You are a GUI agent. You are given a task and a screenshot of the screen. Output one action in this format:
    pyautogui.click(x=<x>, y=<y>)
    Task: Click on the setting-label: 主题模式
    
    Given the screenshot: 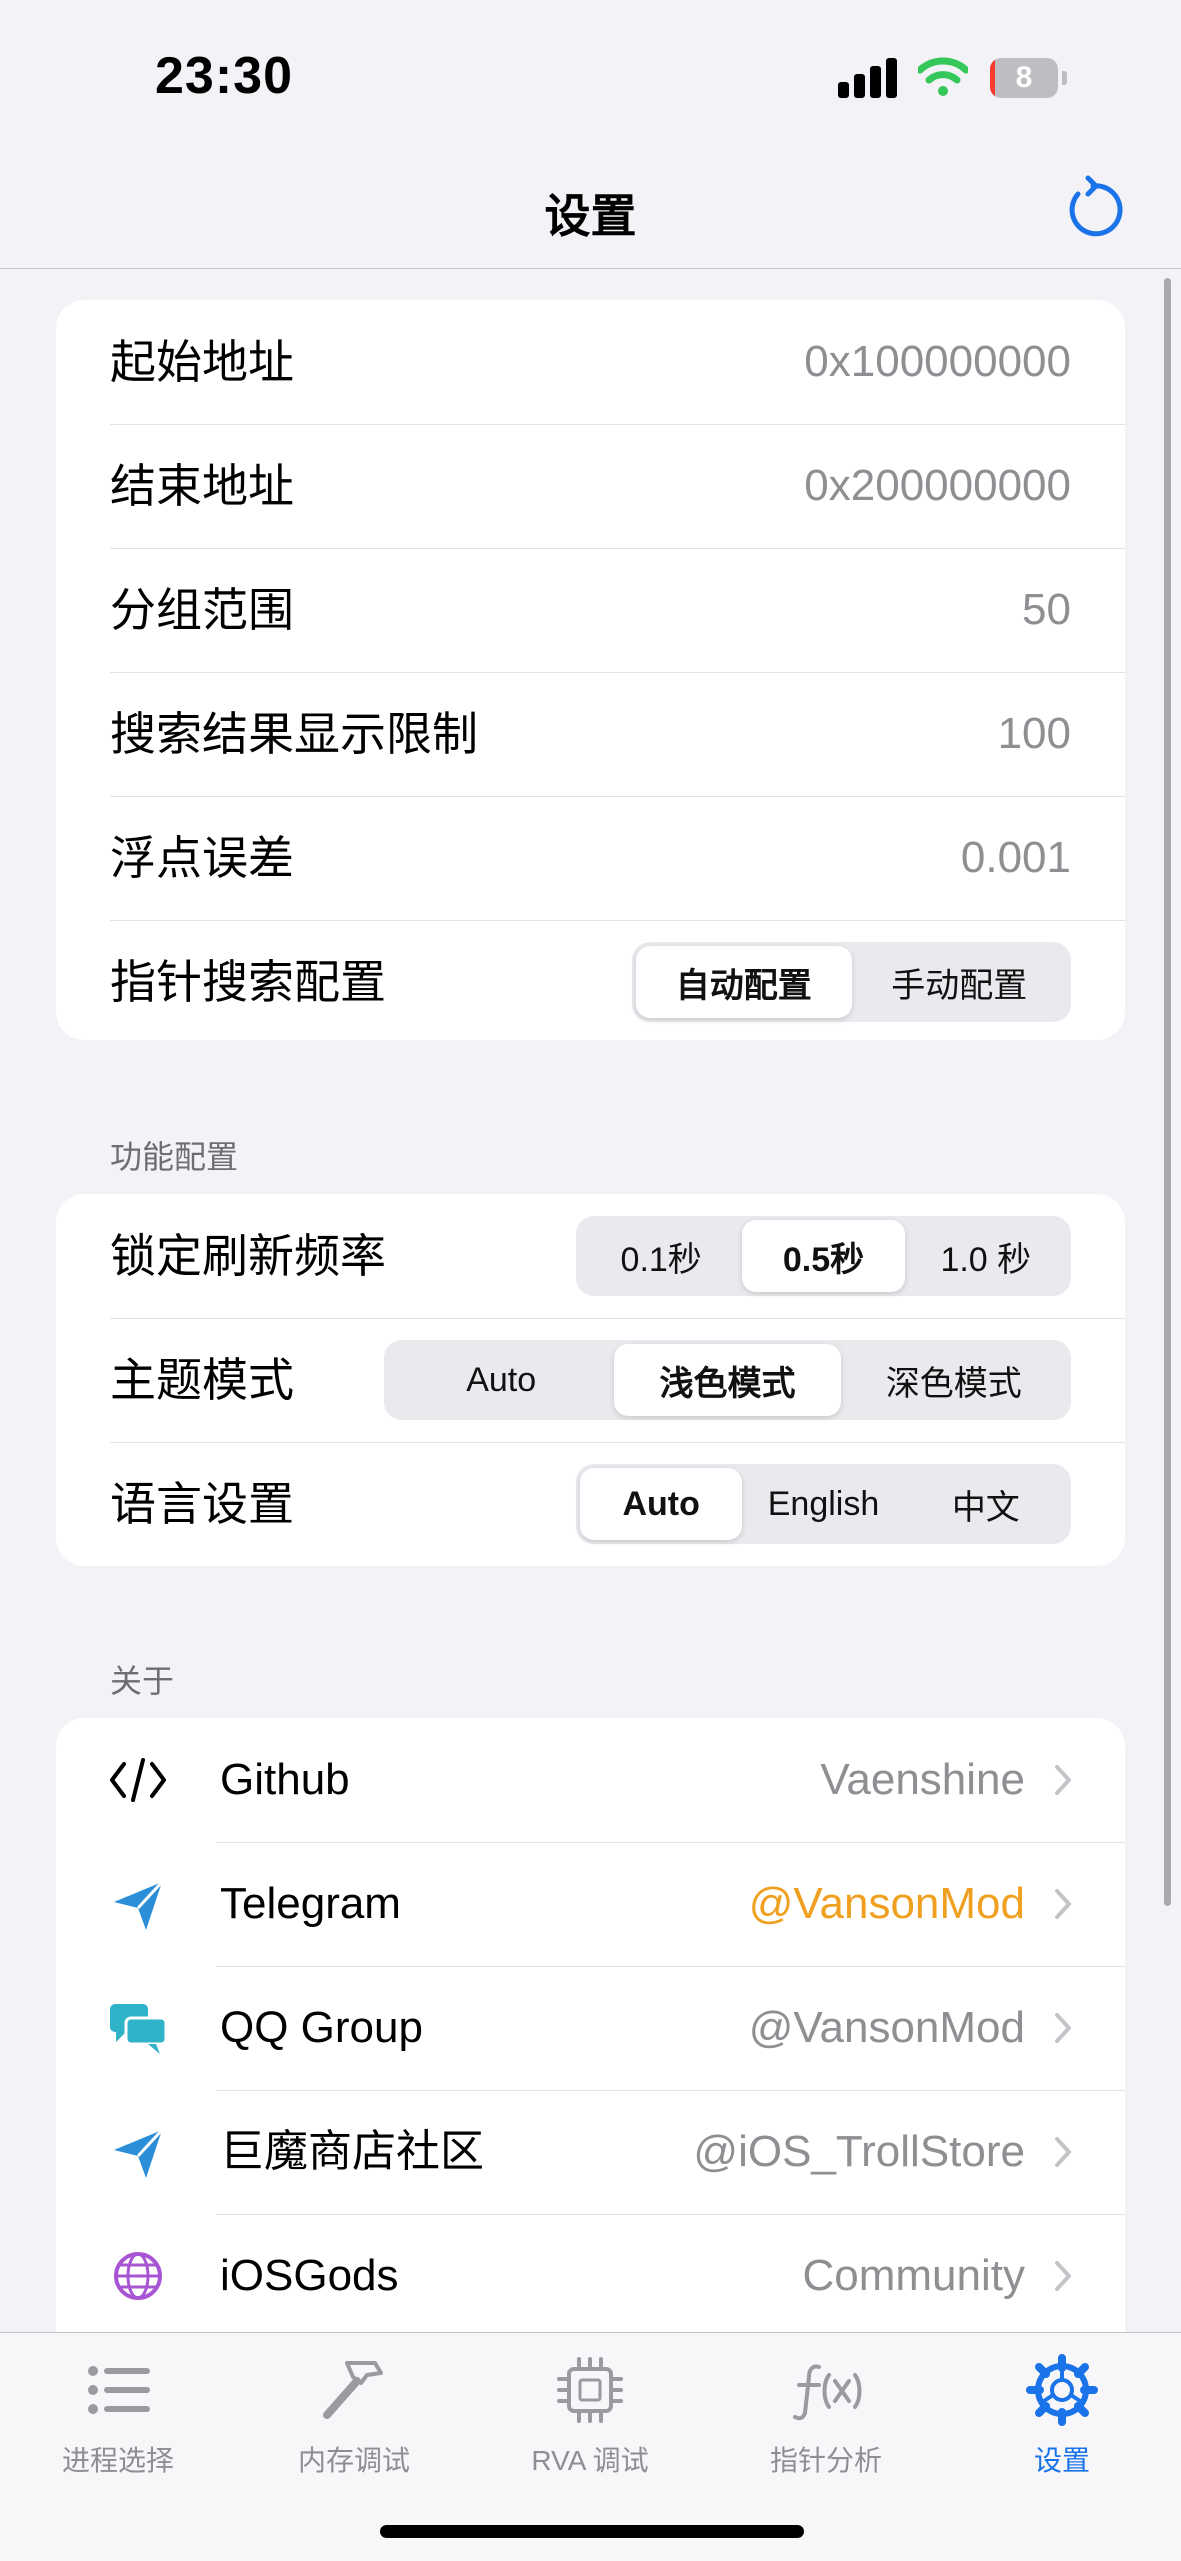 What is the action you would take?
    pyautogui.click(x=202, y=1380)
    